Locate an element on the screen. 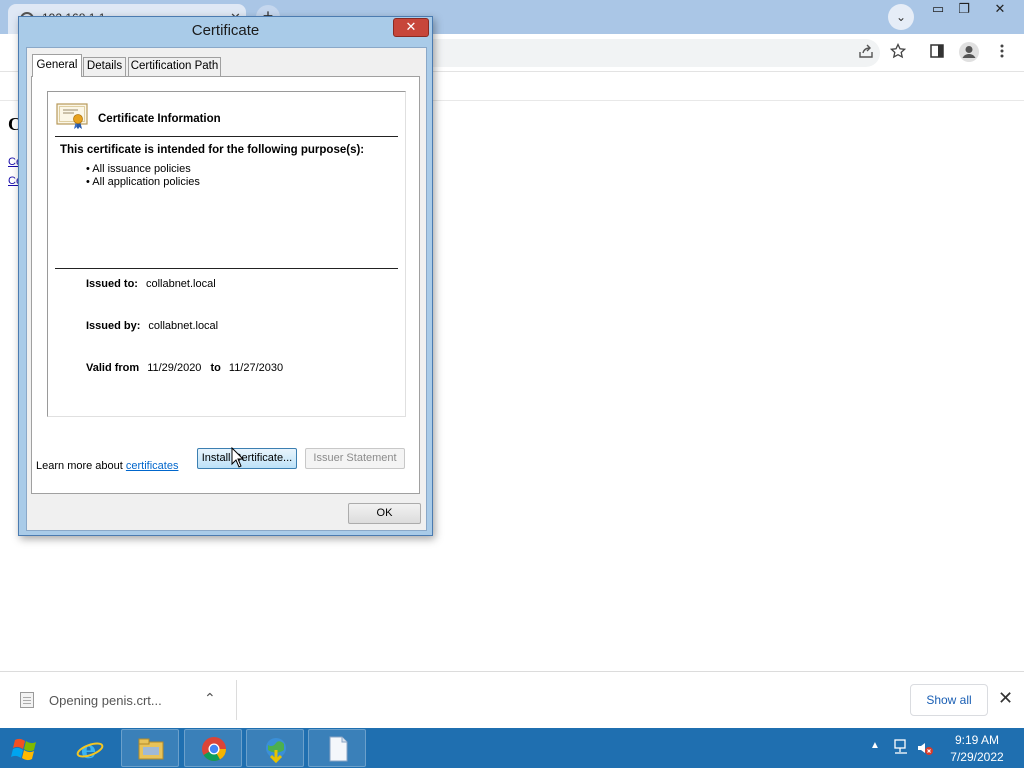 The image size is (1024, 768). valid-to-label: to is located at coordinates (215, 368).